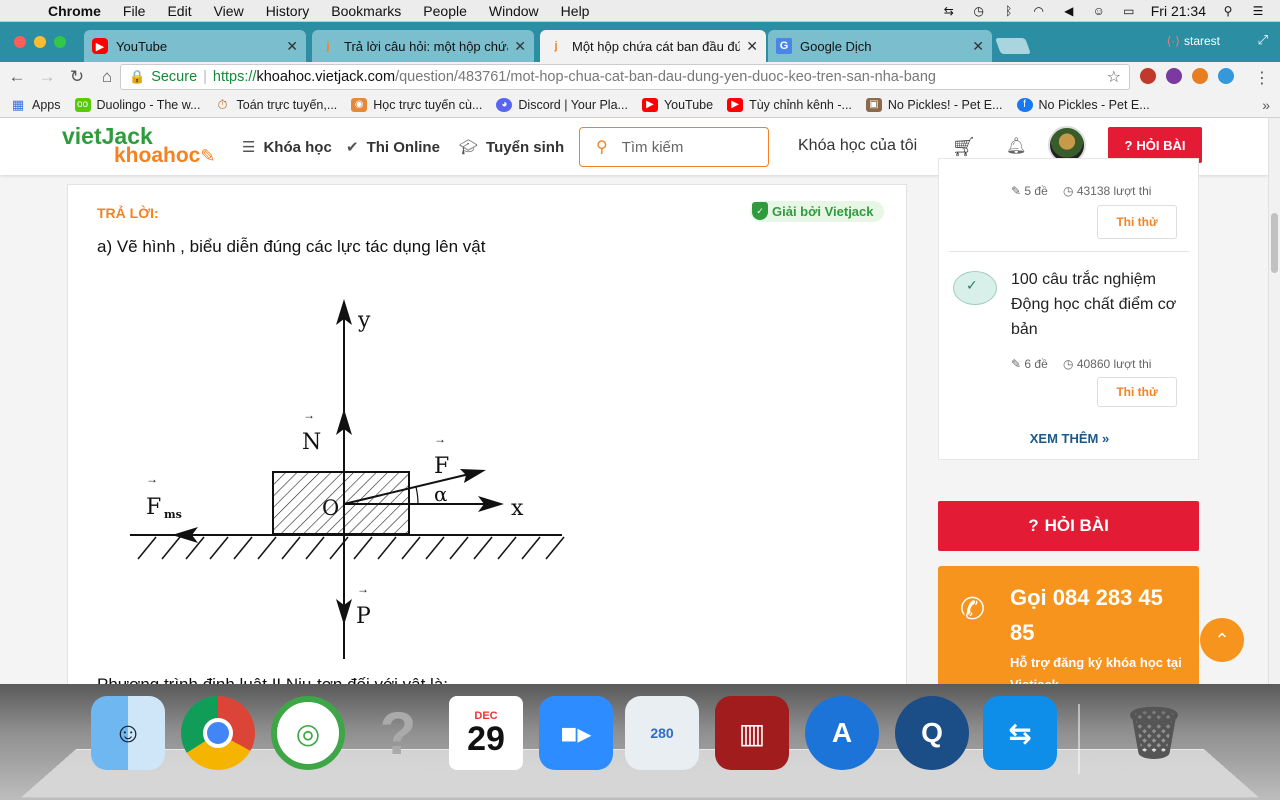 The width and height of the screenshot is (1280, 800). I want to click on fullscreen-icon: ⤢, so click(1263, 40).